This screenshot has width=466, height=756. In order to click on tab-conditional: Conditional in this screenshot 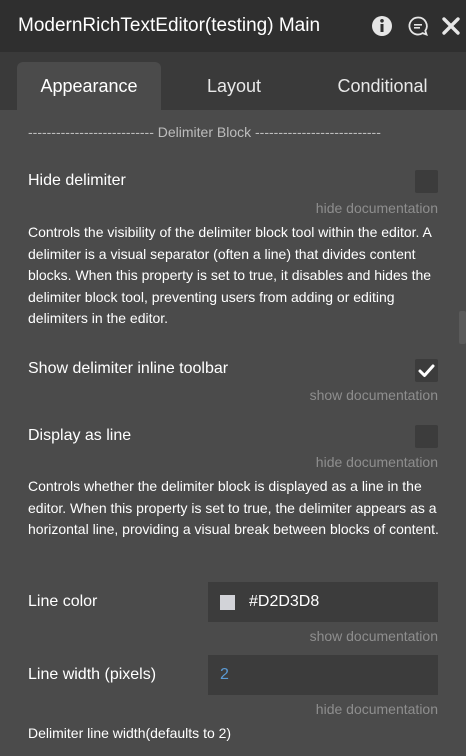, I will do `click(382, 86)`.